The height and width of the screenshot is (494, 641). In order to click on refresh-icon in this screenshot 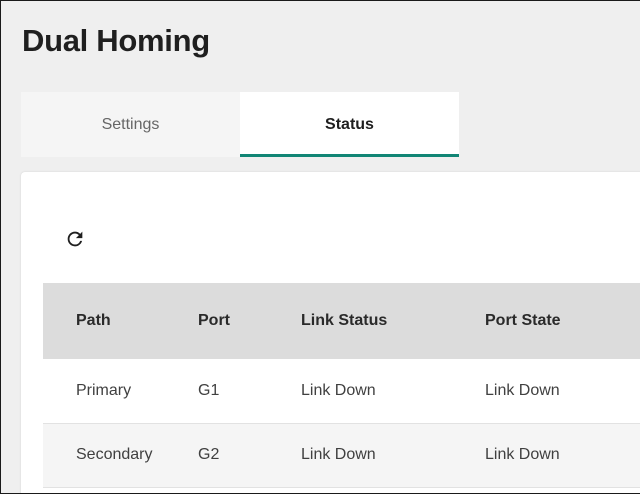, I will do `click(75, 239)`.